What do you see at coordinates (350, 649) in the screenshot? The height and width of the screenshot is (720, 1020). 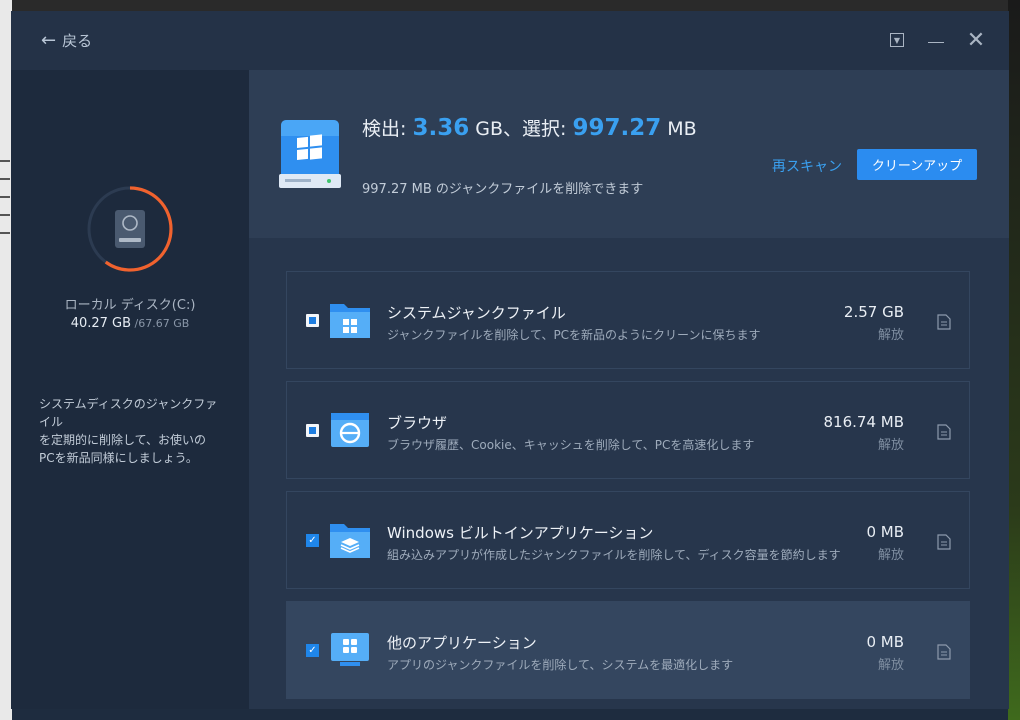 I see `apps-monitor-icon` at bounding box center [350, 649].